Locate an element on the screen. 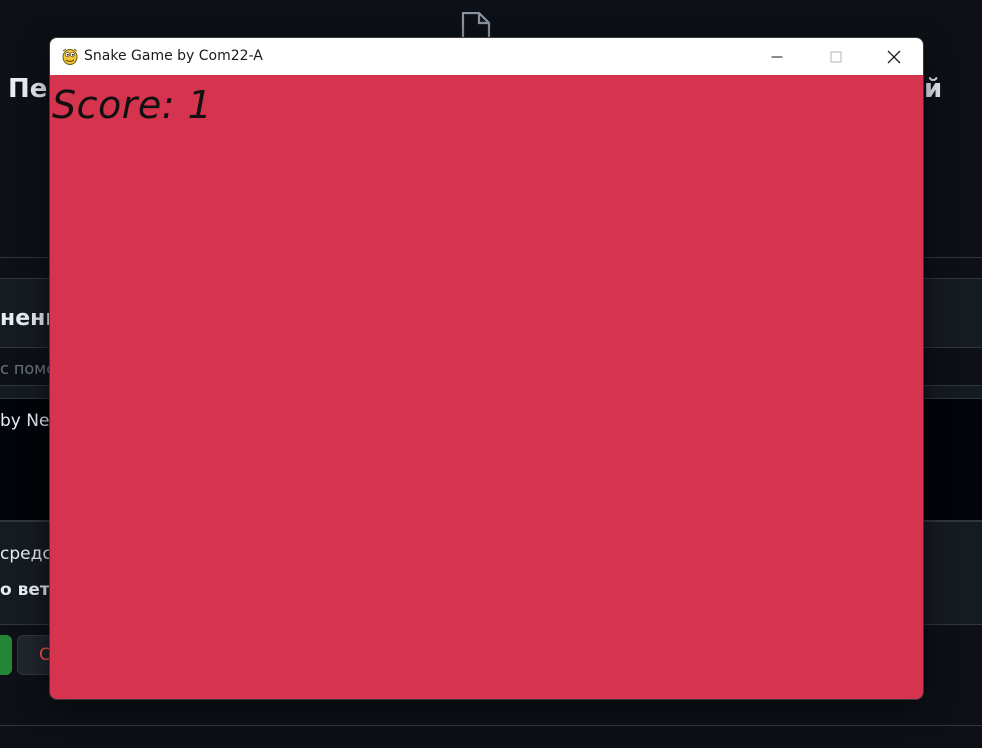  close-button is located at coordinates (894, 56).